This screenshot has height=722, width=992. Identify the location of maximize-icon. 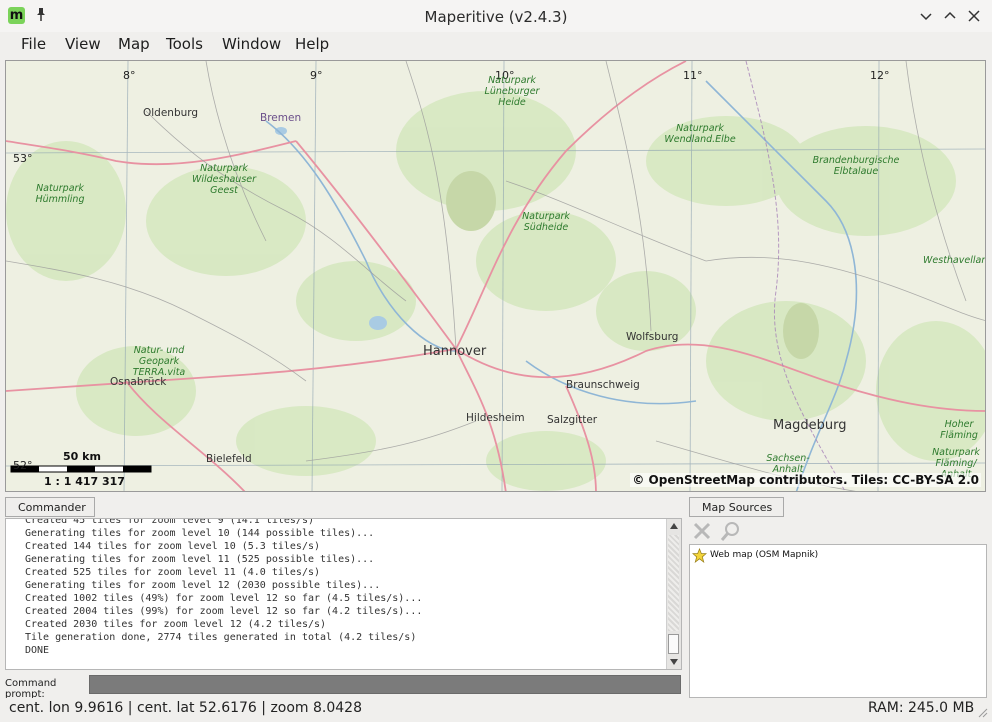
(950, 16).